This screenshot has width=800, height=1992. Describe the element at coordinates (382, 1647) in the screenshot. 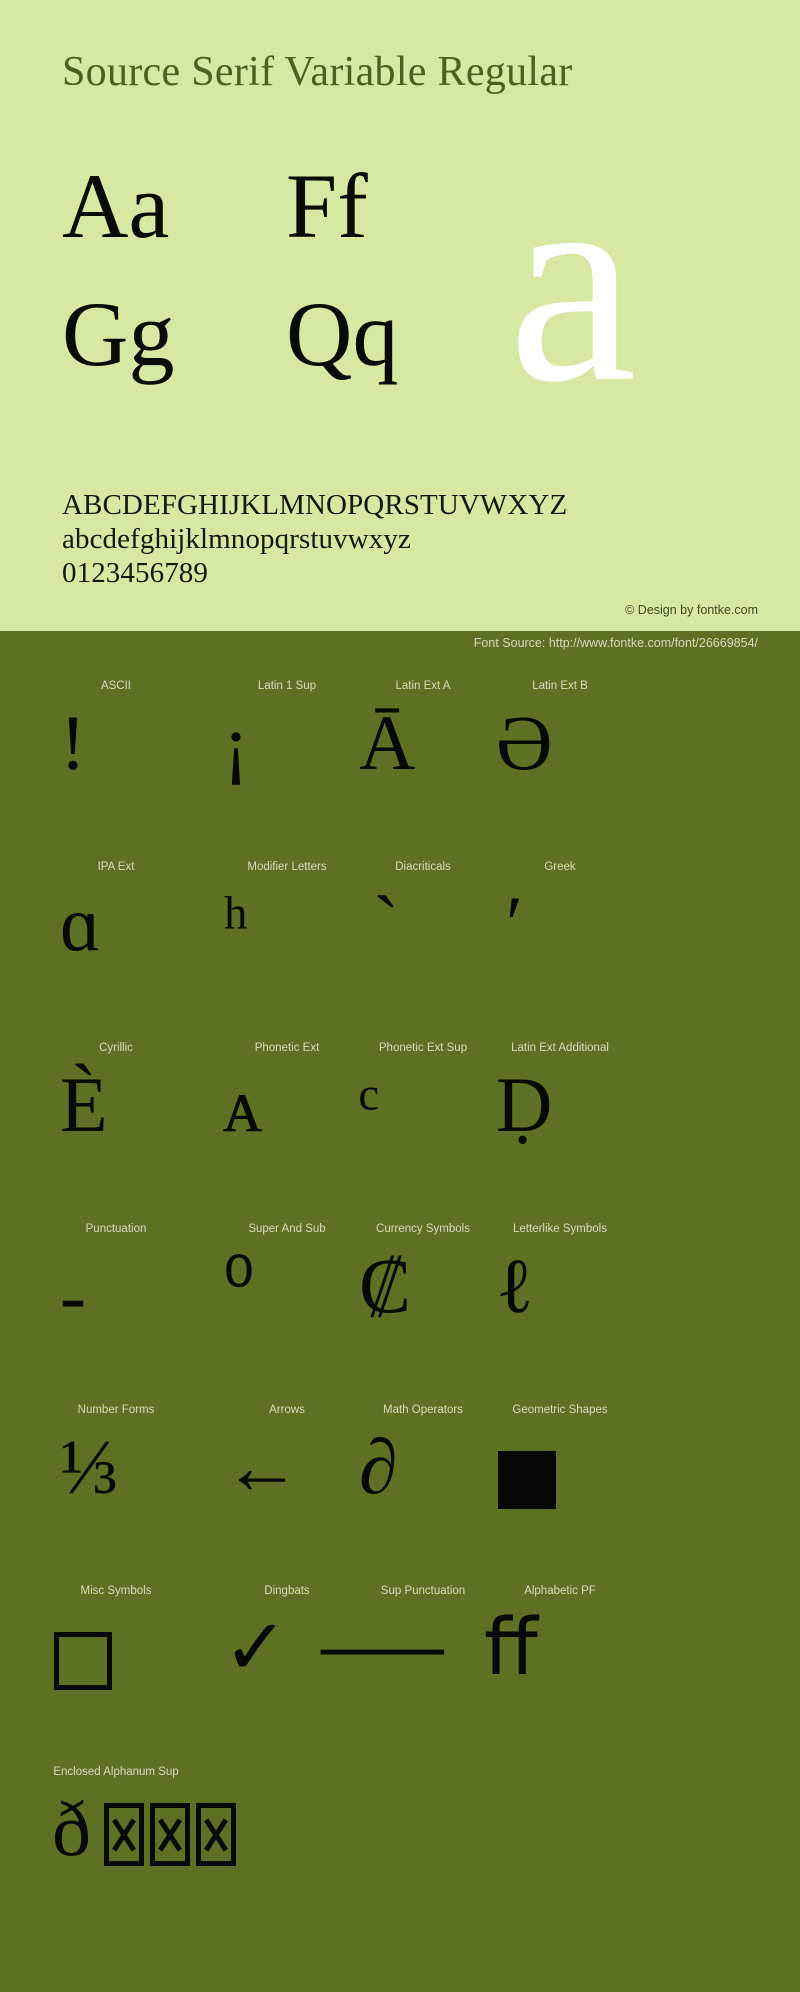

I see `unicode-block-glyph: ⸺` at that location.